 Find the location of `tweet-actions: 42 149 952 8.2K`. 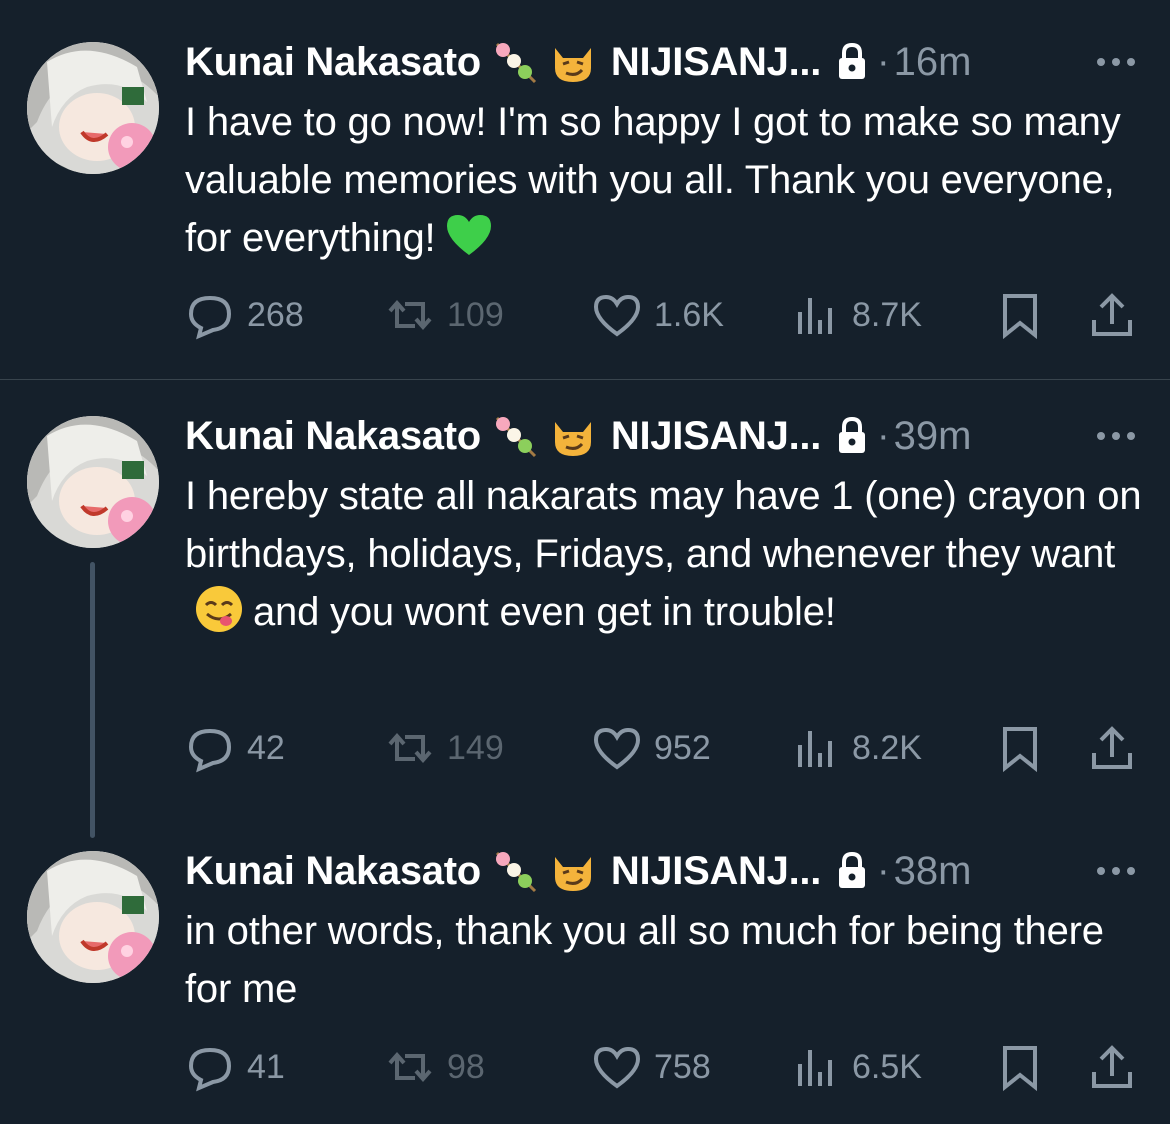

tweet-actions: 42 149 952 8.2K is located at coordinates (665, 748).